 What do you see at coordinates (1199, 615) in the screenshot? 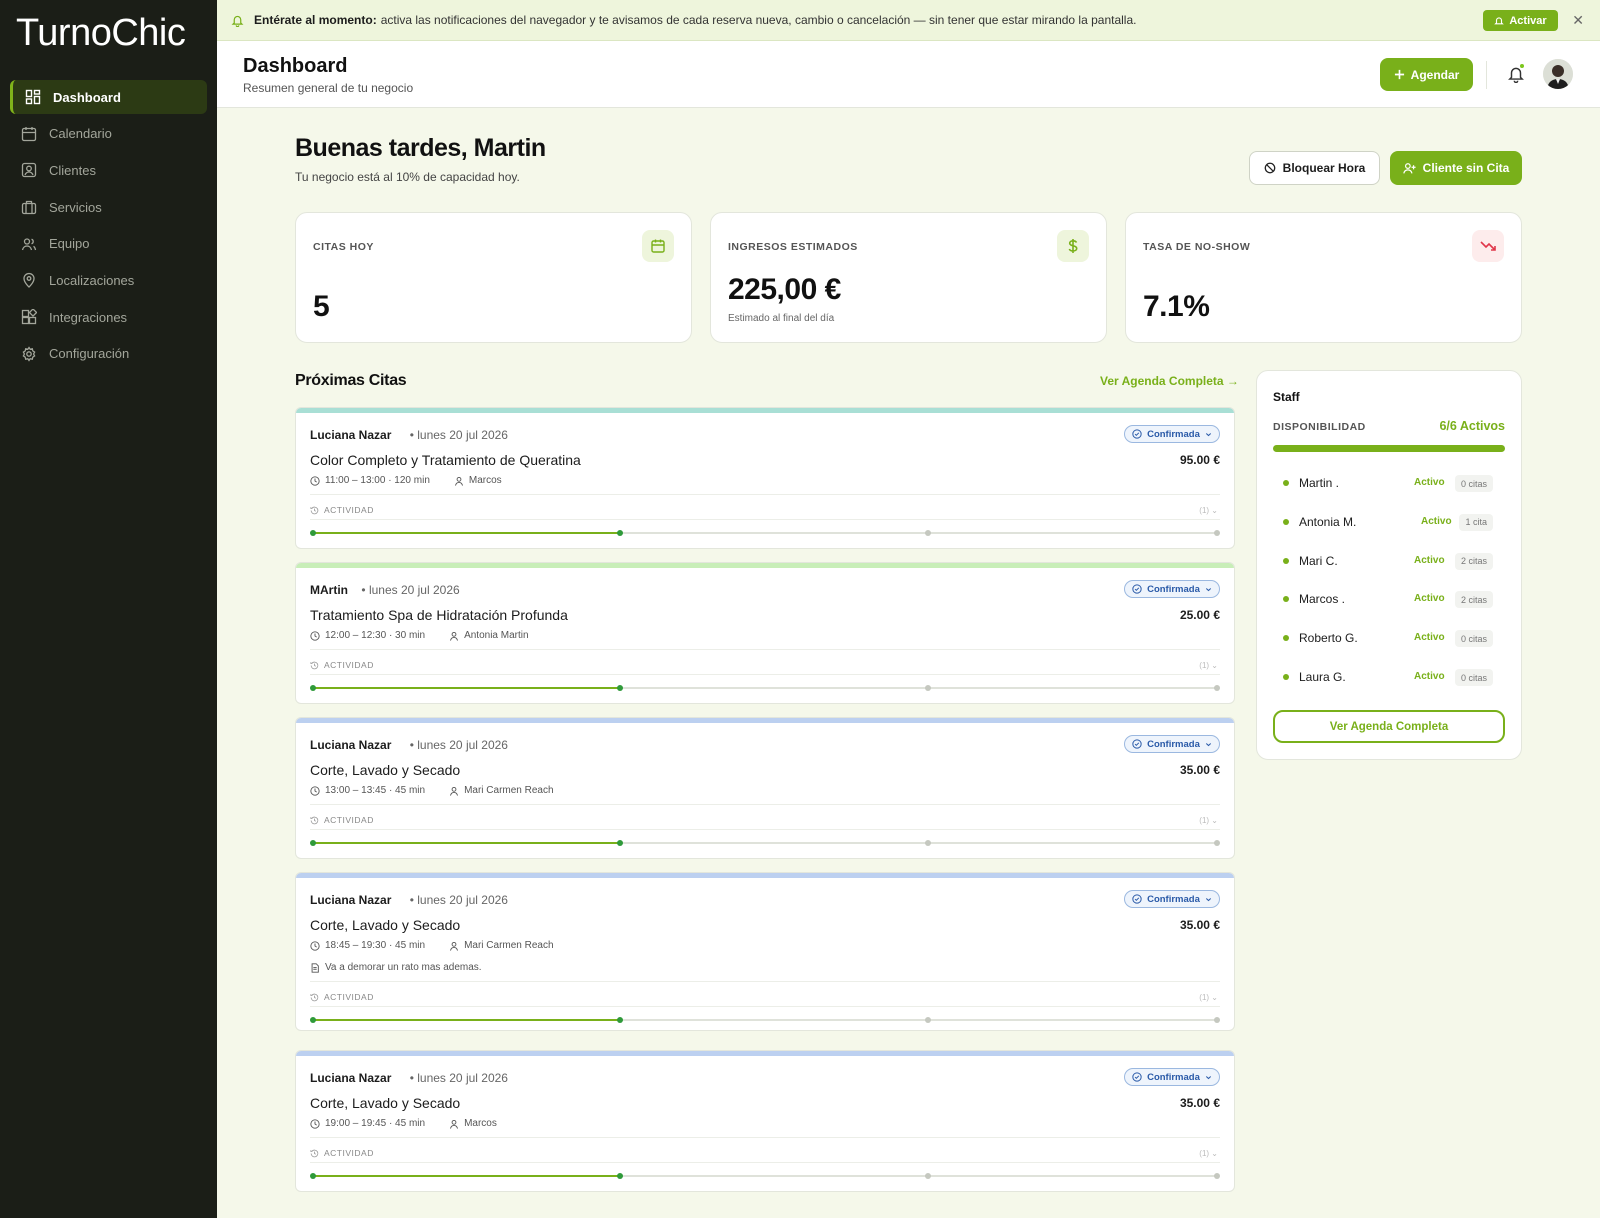
I see `service-price: 25.00 €` at bounding box center [1199, 615].